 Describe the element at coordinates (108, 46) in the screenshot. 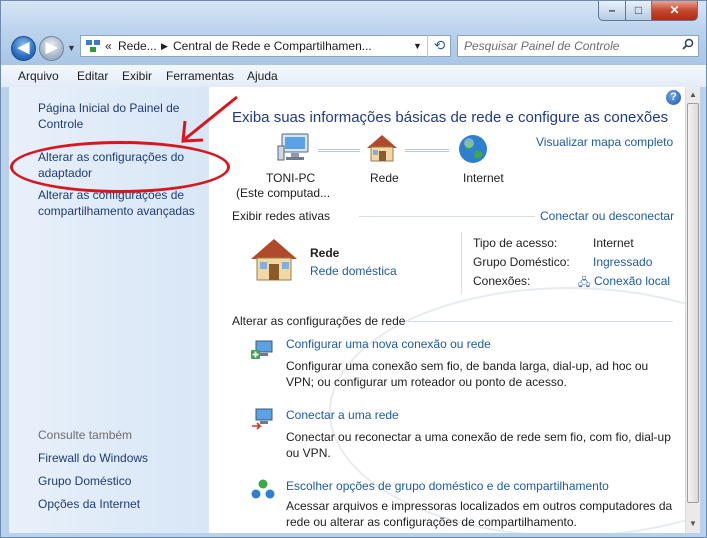

I see `breadcrumb-overflow-icon: «` at that location.